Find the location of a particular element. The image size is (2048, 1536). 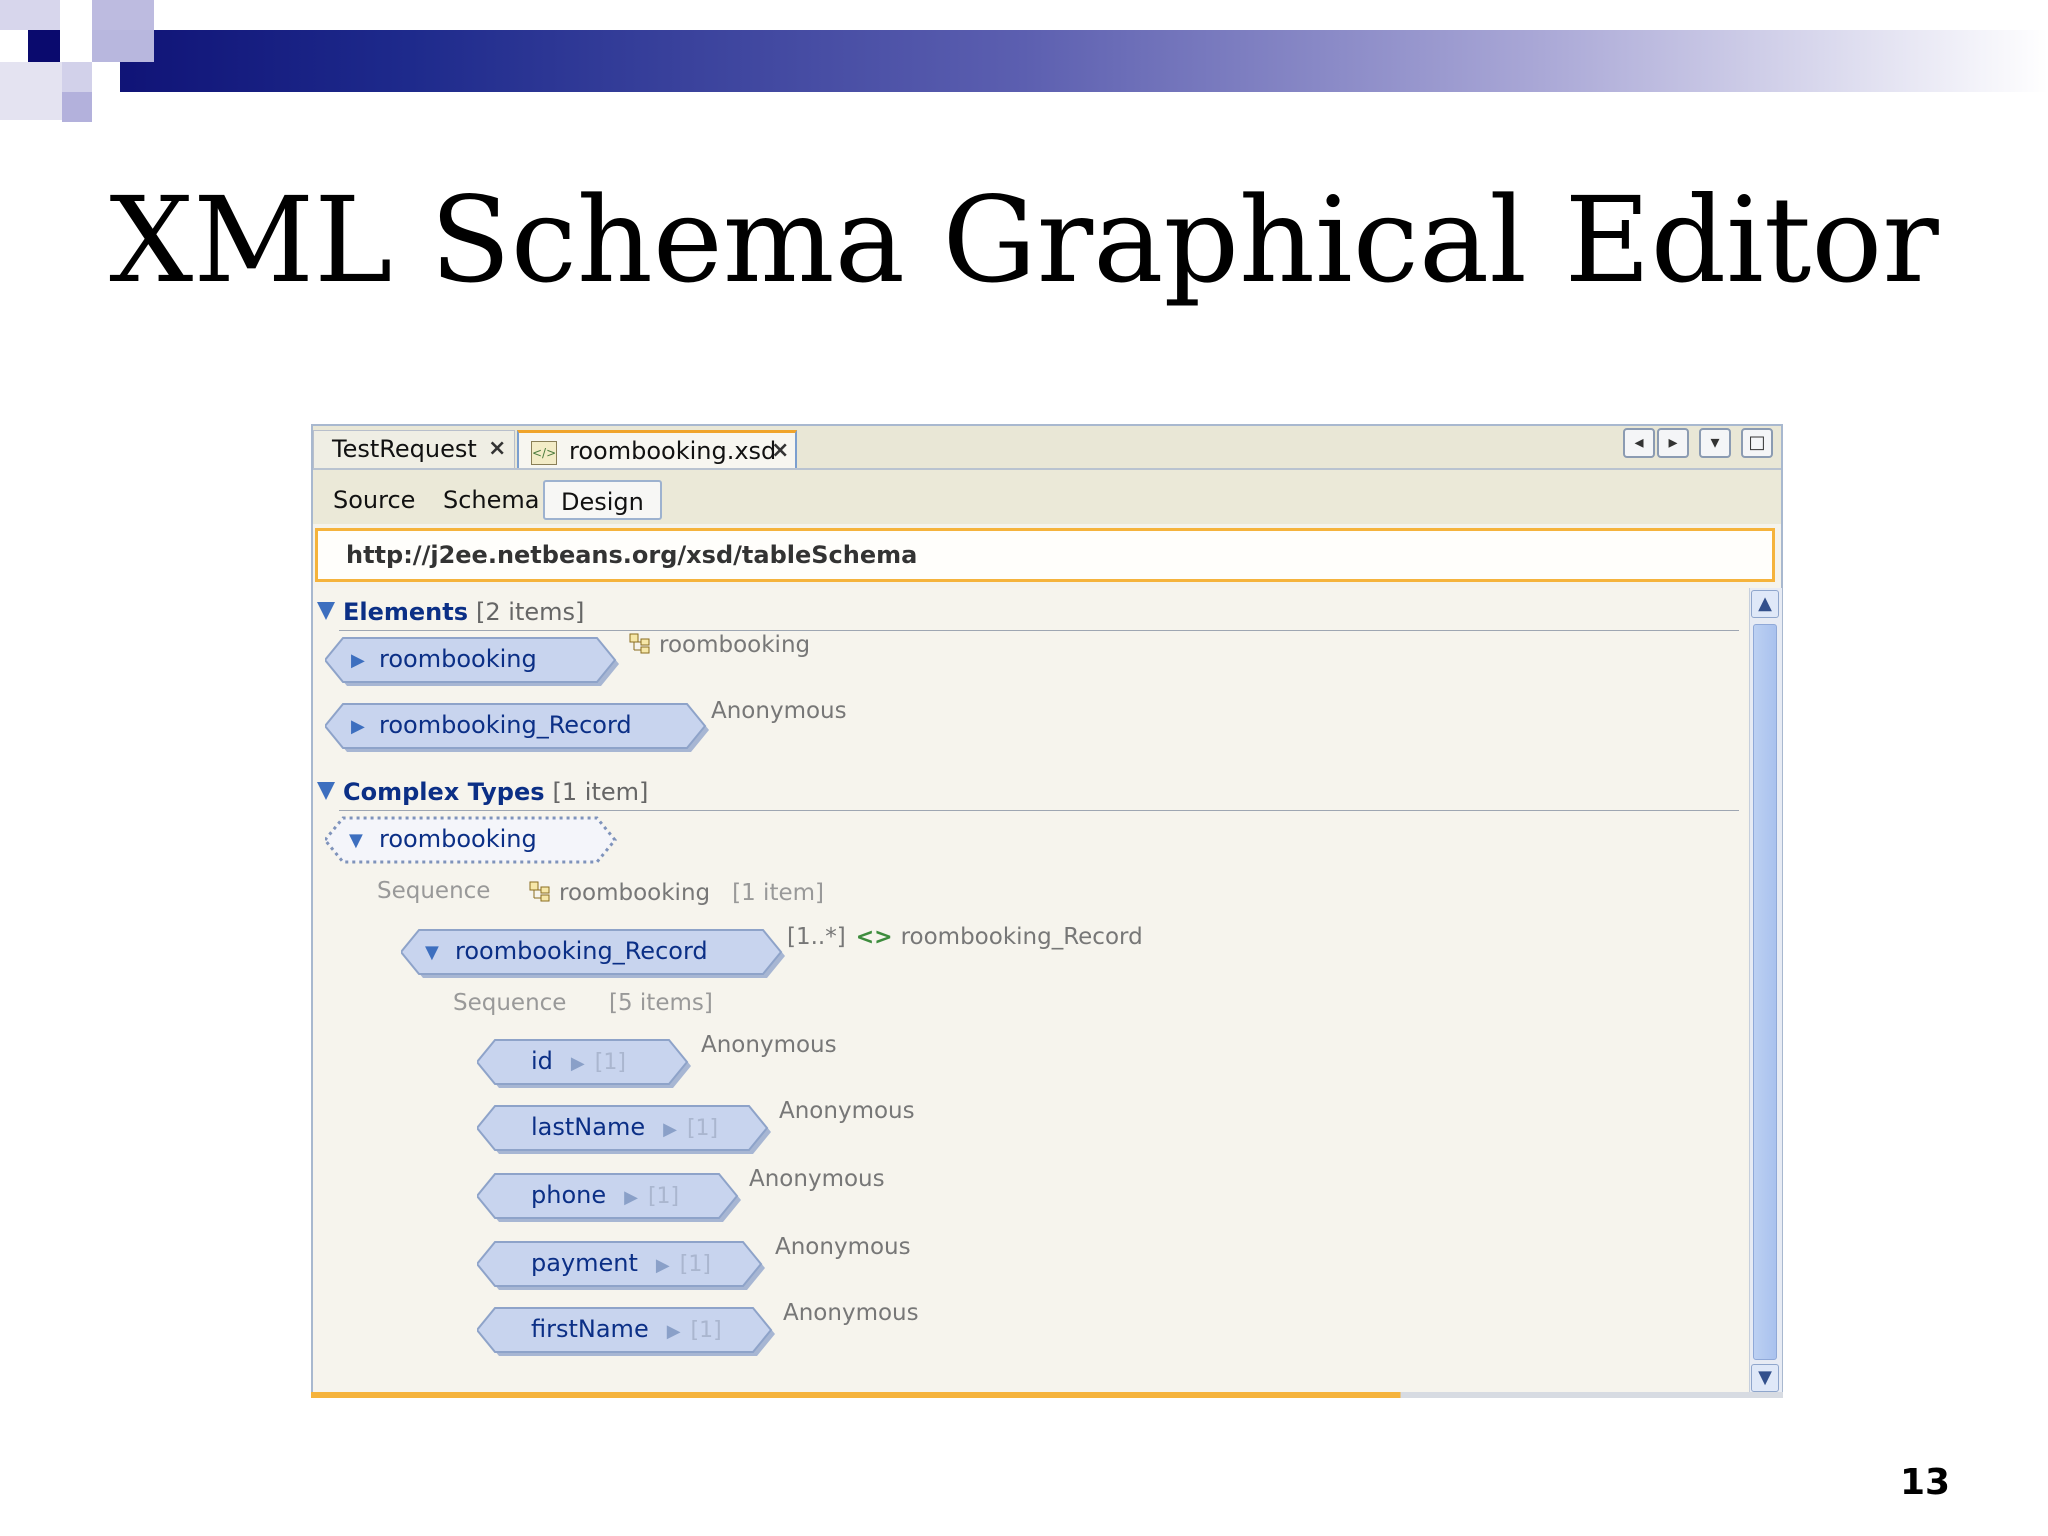

field-label: phone is located at coordinates (569, 1195).